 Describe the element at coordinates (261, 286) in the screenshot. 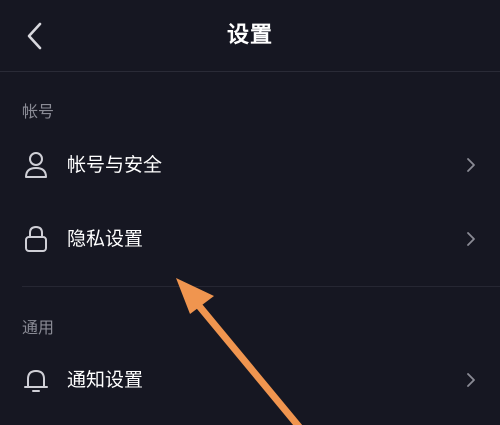

I see `section-divider` at that location.